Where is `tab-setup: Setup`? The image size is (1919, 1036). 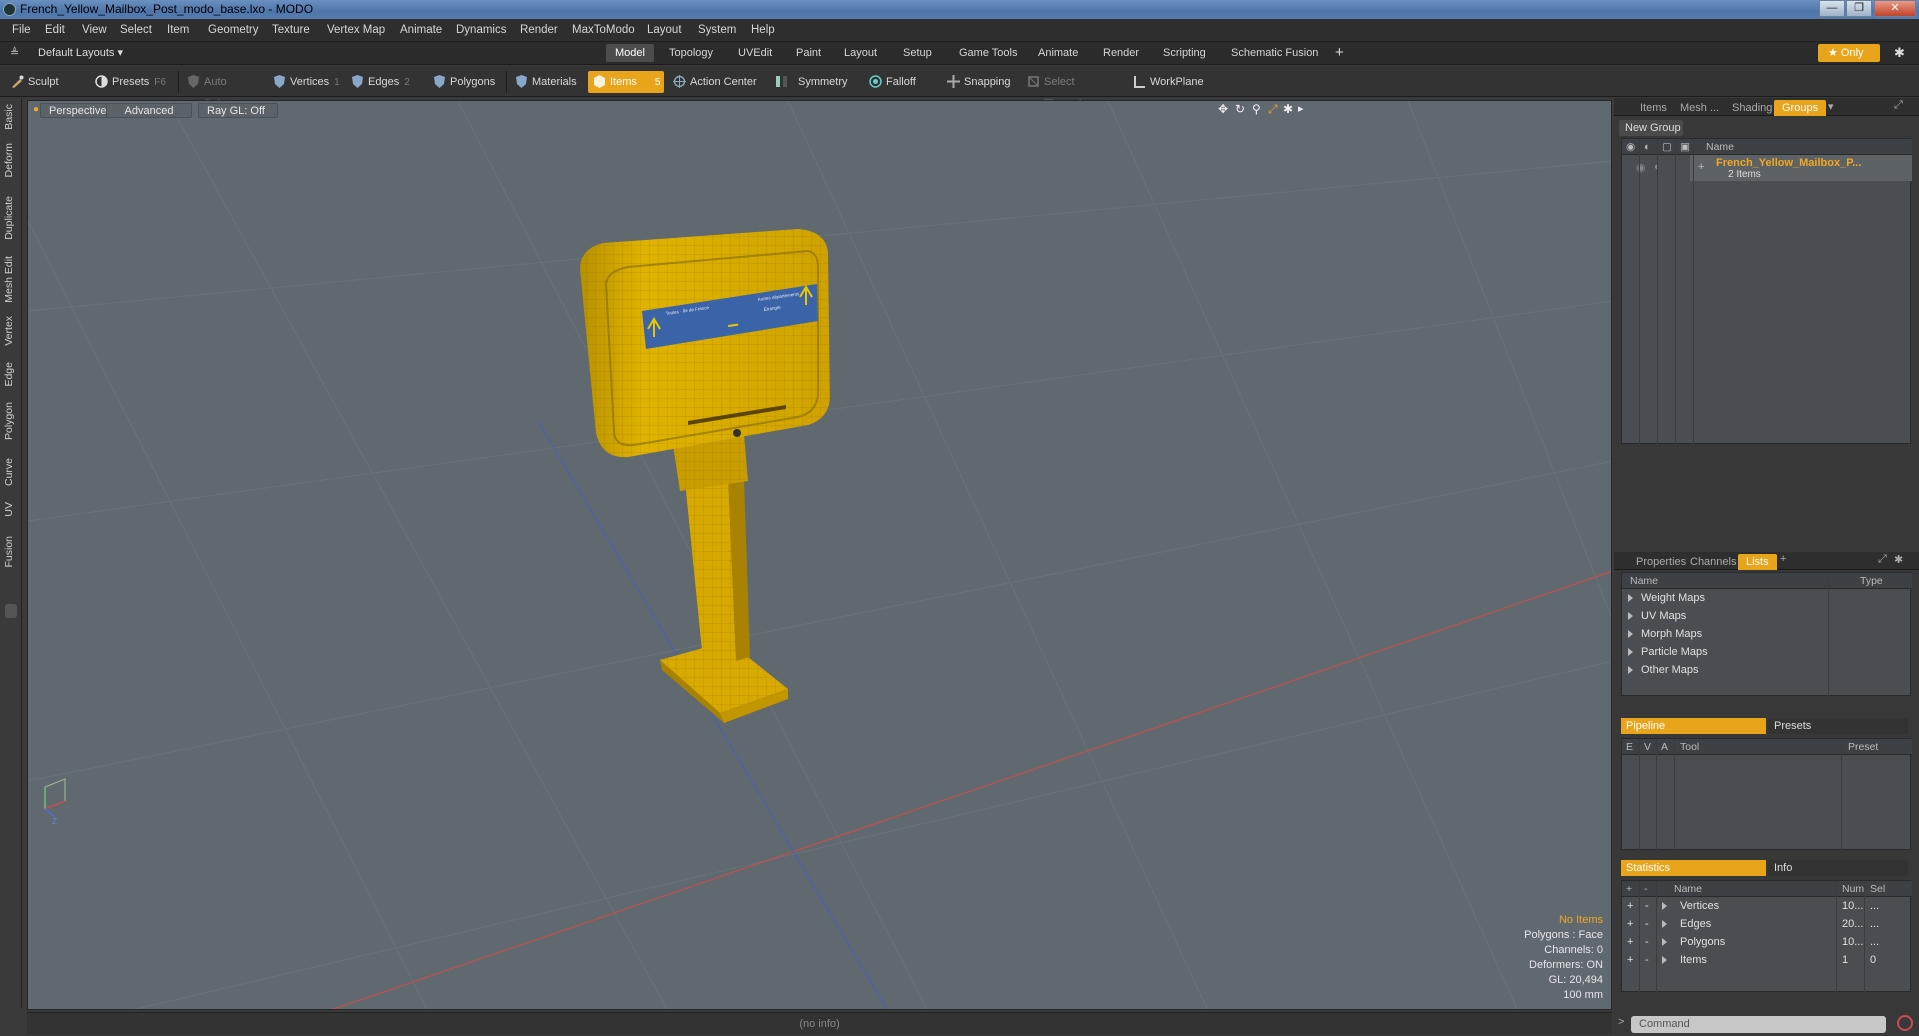
tab-setup: Setup is located at coordinates (917, 53).